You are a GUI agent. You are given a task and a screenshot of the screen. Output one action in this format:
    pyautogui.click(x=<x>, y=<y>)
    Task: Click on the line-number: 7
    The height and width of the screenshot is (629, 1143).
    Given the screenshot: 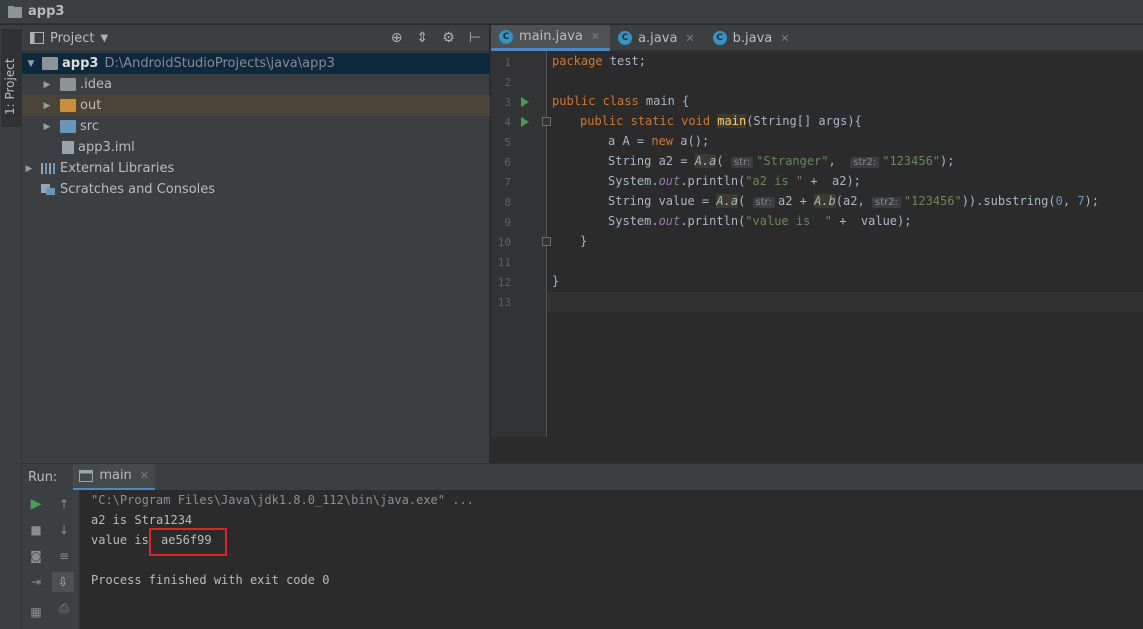 What is the action you would take?
    pyautogui.click(x=507, y=182)
    